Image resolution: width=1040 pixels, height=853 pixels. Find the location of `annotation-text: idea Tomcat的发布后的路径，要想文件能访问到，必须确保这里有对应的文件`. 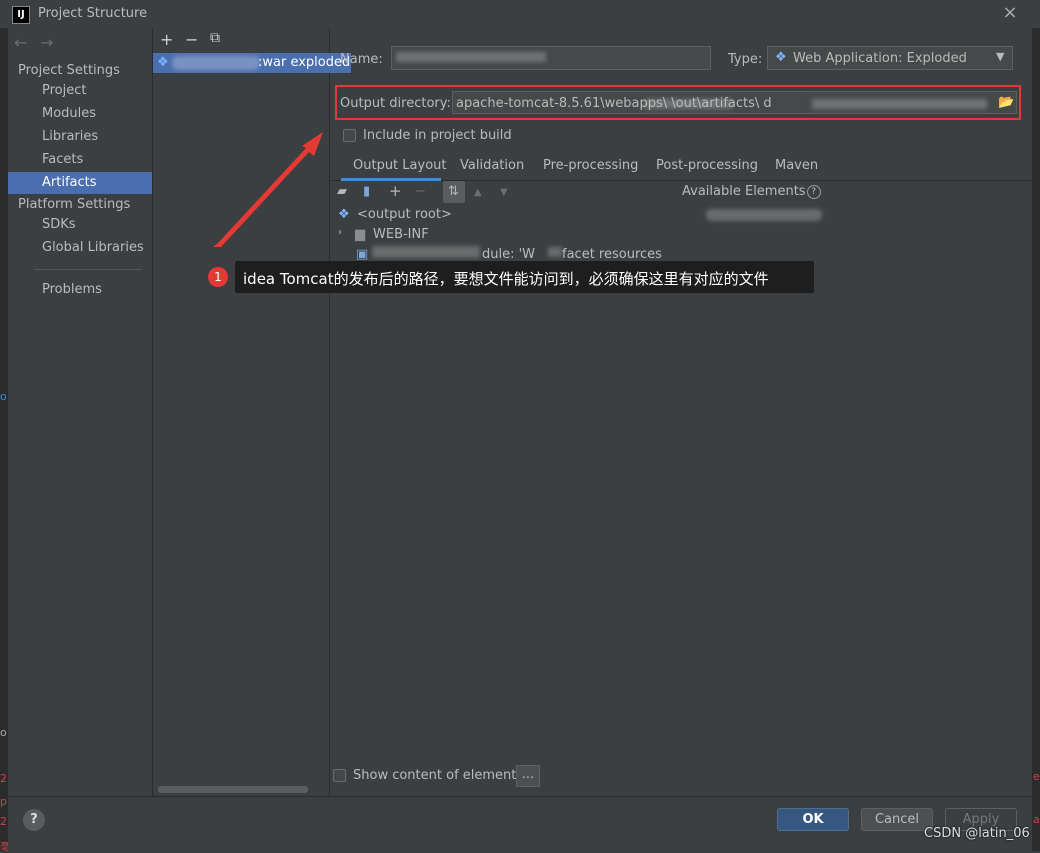

annotation-text: idea Tomcat的发布后的路径，要想文件能访问到，必须确保这里有对应的文件 is located at coordinates (506, 279).